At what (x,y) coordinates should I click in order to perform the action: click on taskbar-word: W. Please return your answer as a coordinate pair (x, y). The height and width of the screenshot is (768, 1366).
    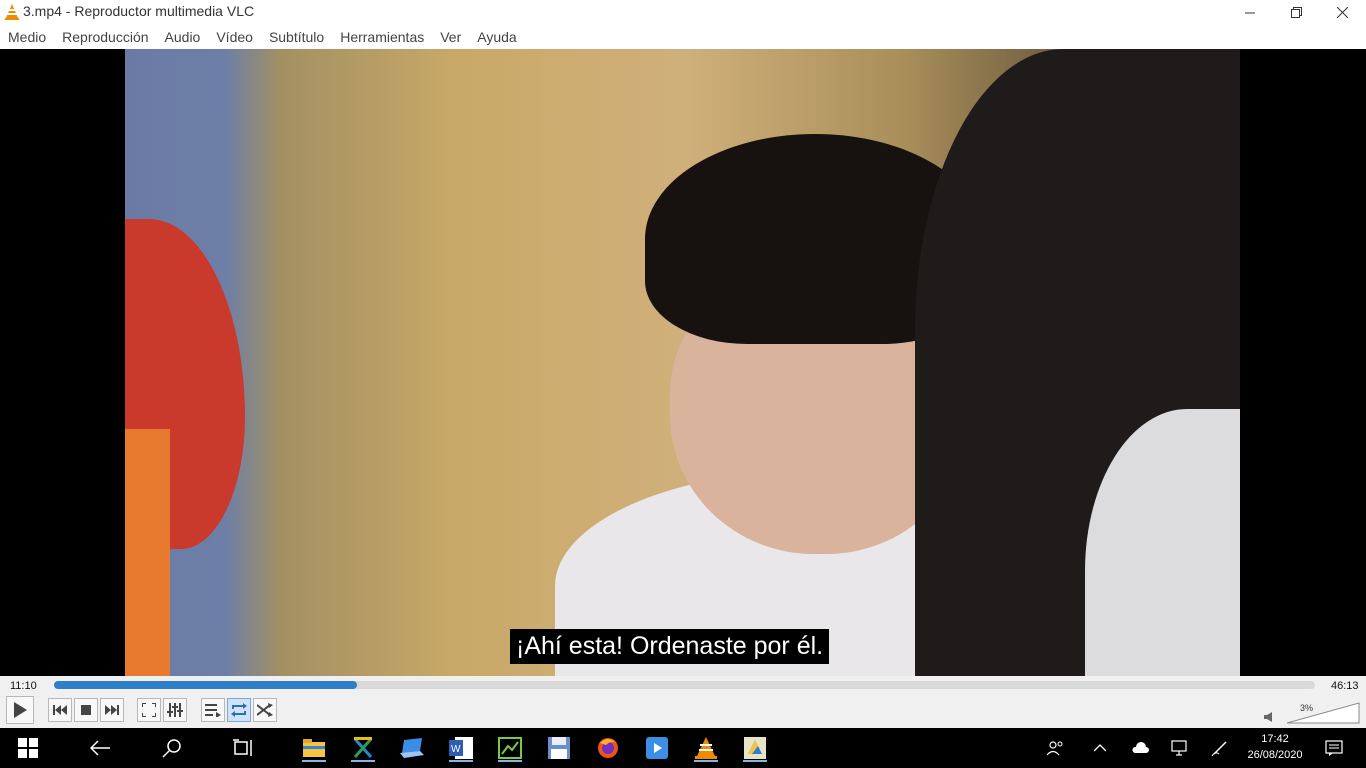
    Looking at the image, I should click on (461, 748).